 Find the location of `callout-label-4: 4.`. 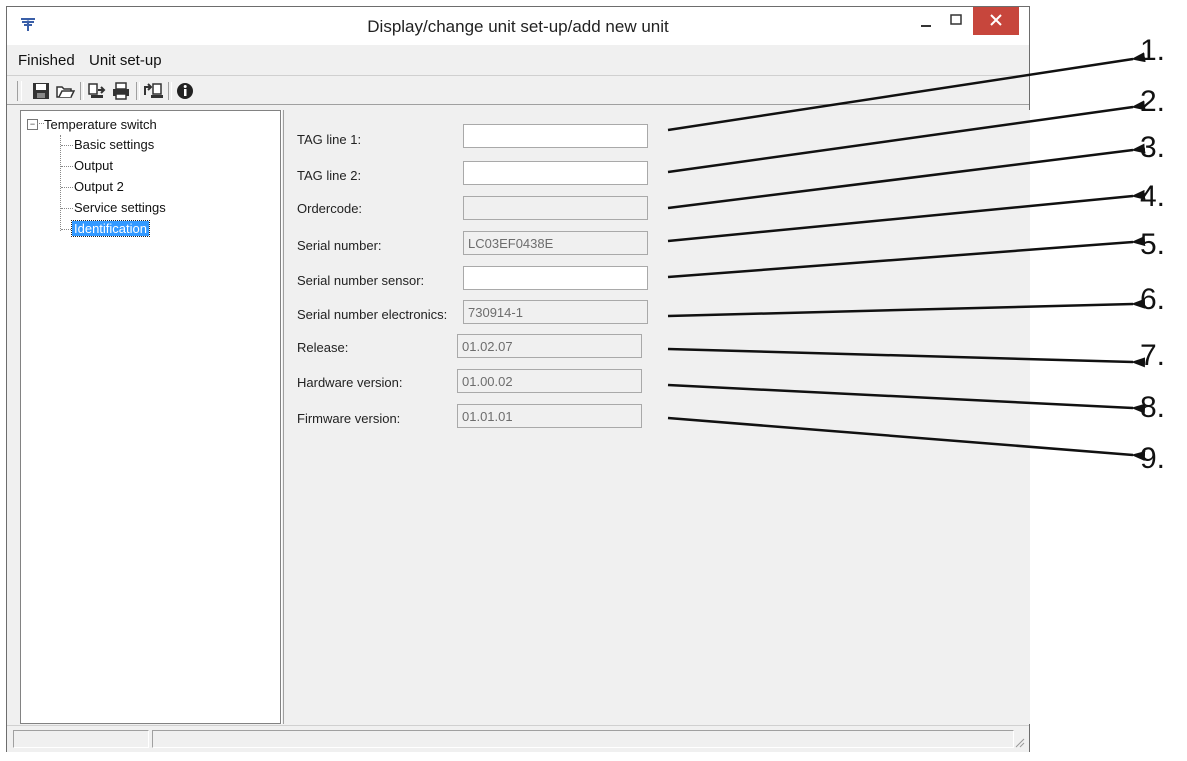

callout-label-4: 4. is located at coordinates (1153, 196).